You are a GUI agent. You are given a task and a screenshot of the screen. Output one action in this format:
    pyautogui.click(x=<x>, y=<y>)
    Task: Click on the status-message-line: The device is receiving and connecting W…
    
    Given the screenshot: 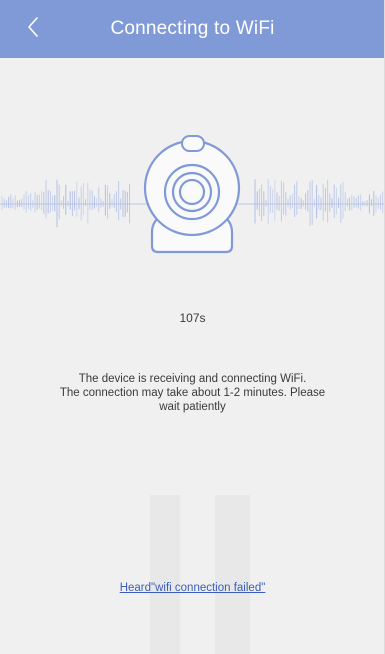 What is the action you would take?
    pyautogui.click(x=192, y=379)
    